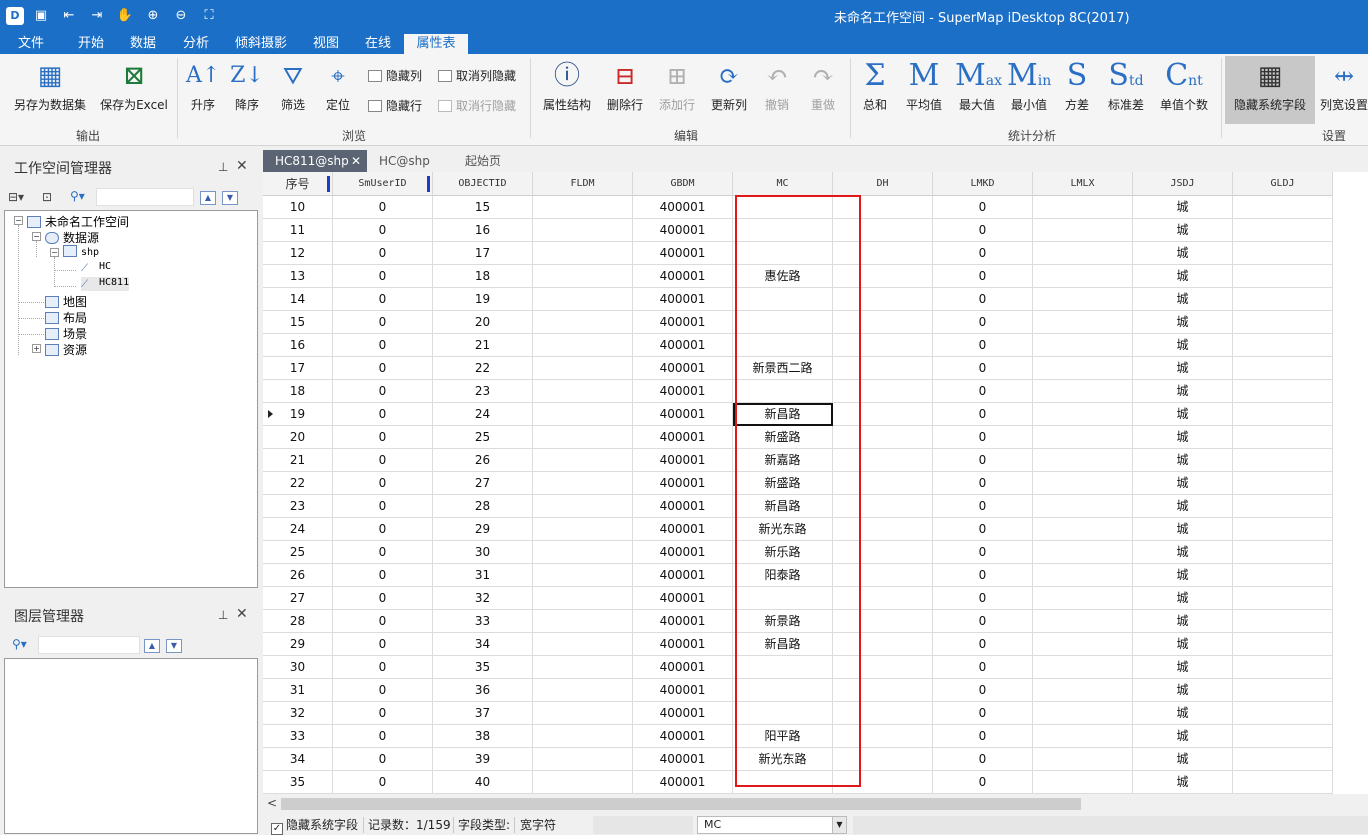 The height and width of the screenshot is (835, 1368). Describe the element at coordinates (483, 506) in the screenshot. I see `cell-objectid: 28` at that location.